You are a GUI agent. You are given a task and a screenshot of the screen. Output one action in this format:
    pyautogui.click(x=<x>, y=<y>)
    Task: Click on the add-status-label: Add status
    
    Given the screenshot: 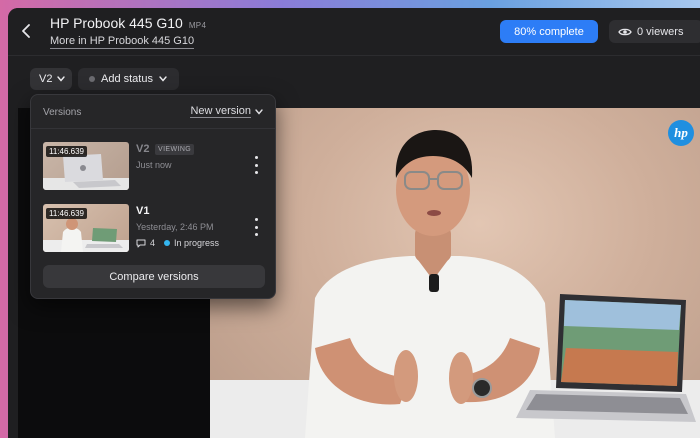 What is the action you would take?
    pyautogui.click(x=127, y=79)
    